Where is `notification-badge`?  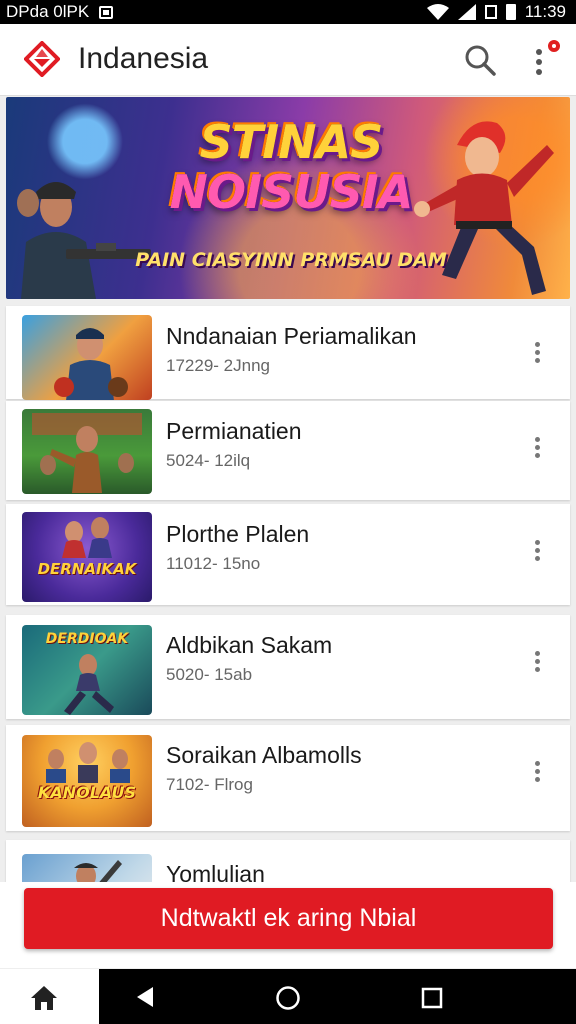 notification-badge is located at coordinates (554, 46).